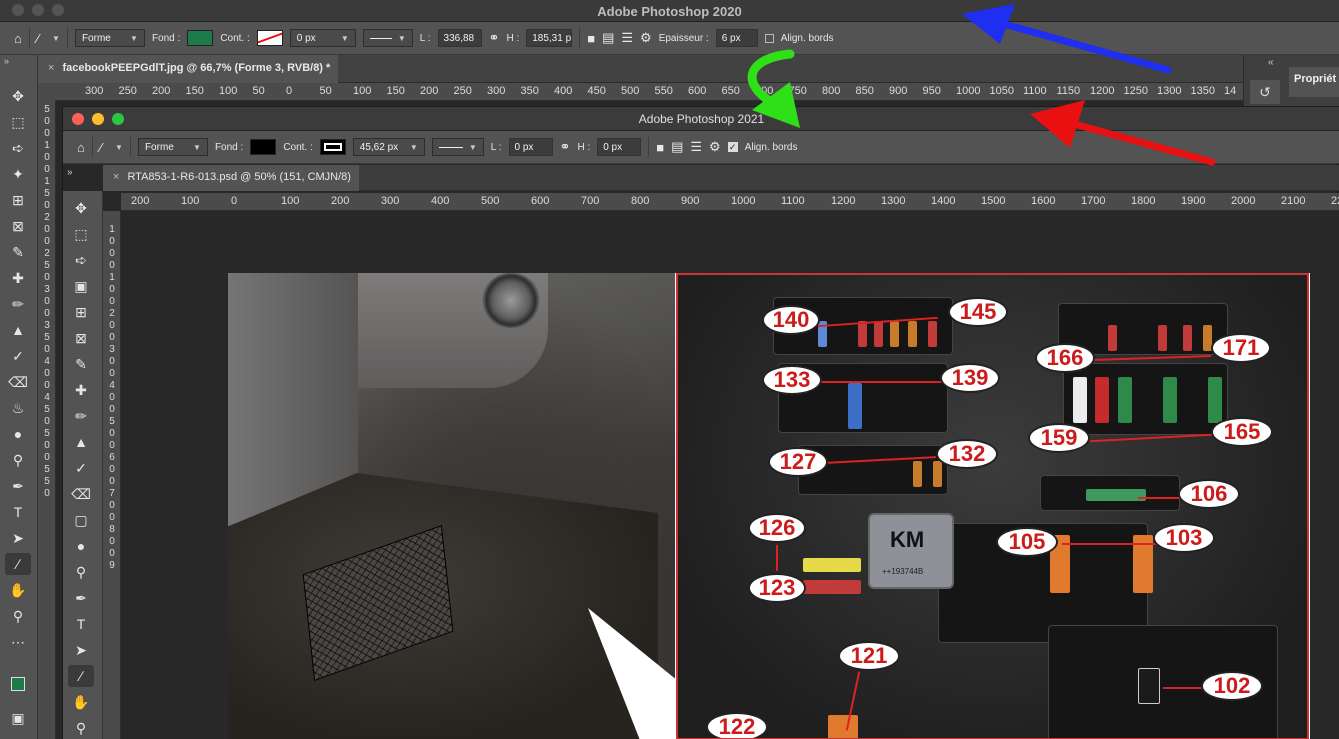  Describe the element at coordinates (47, 193) in the screenshot. I see `ruler-tick-label: 5` at that location.